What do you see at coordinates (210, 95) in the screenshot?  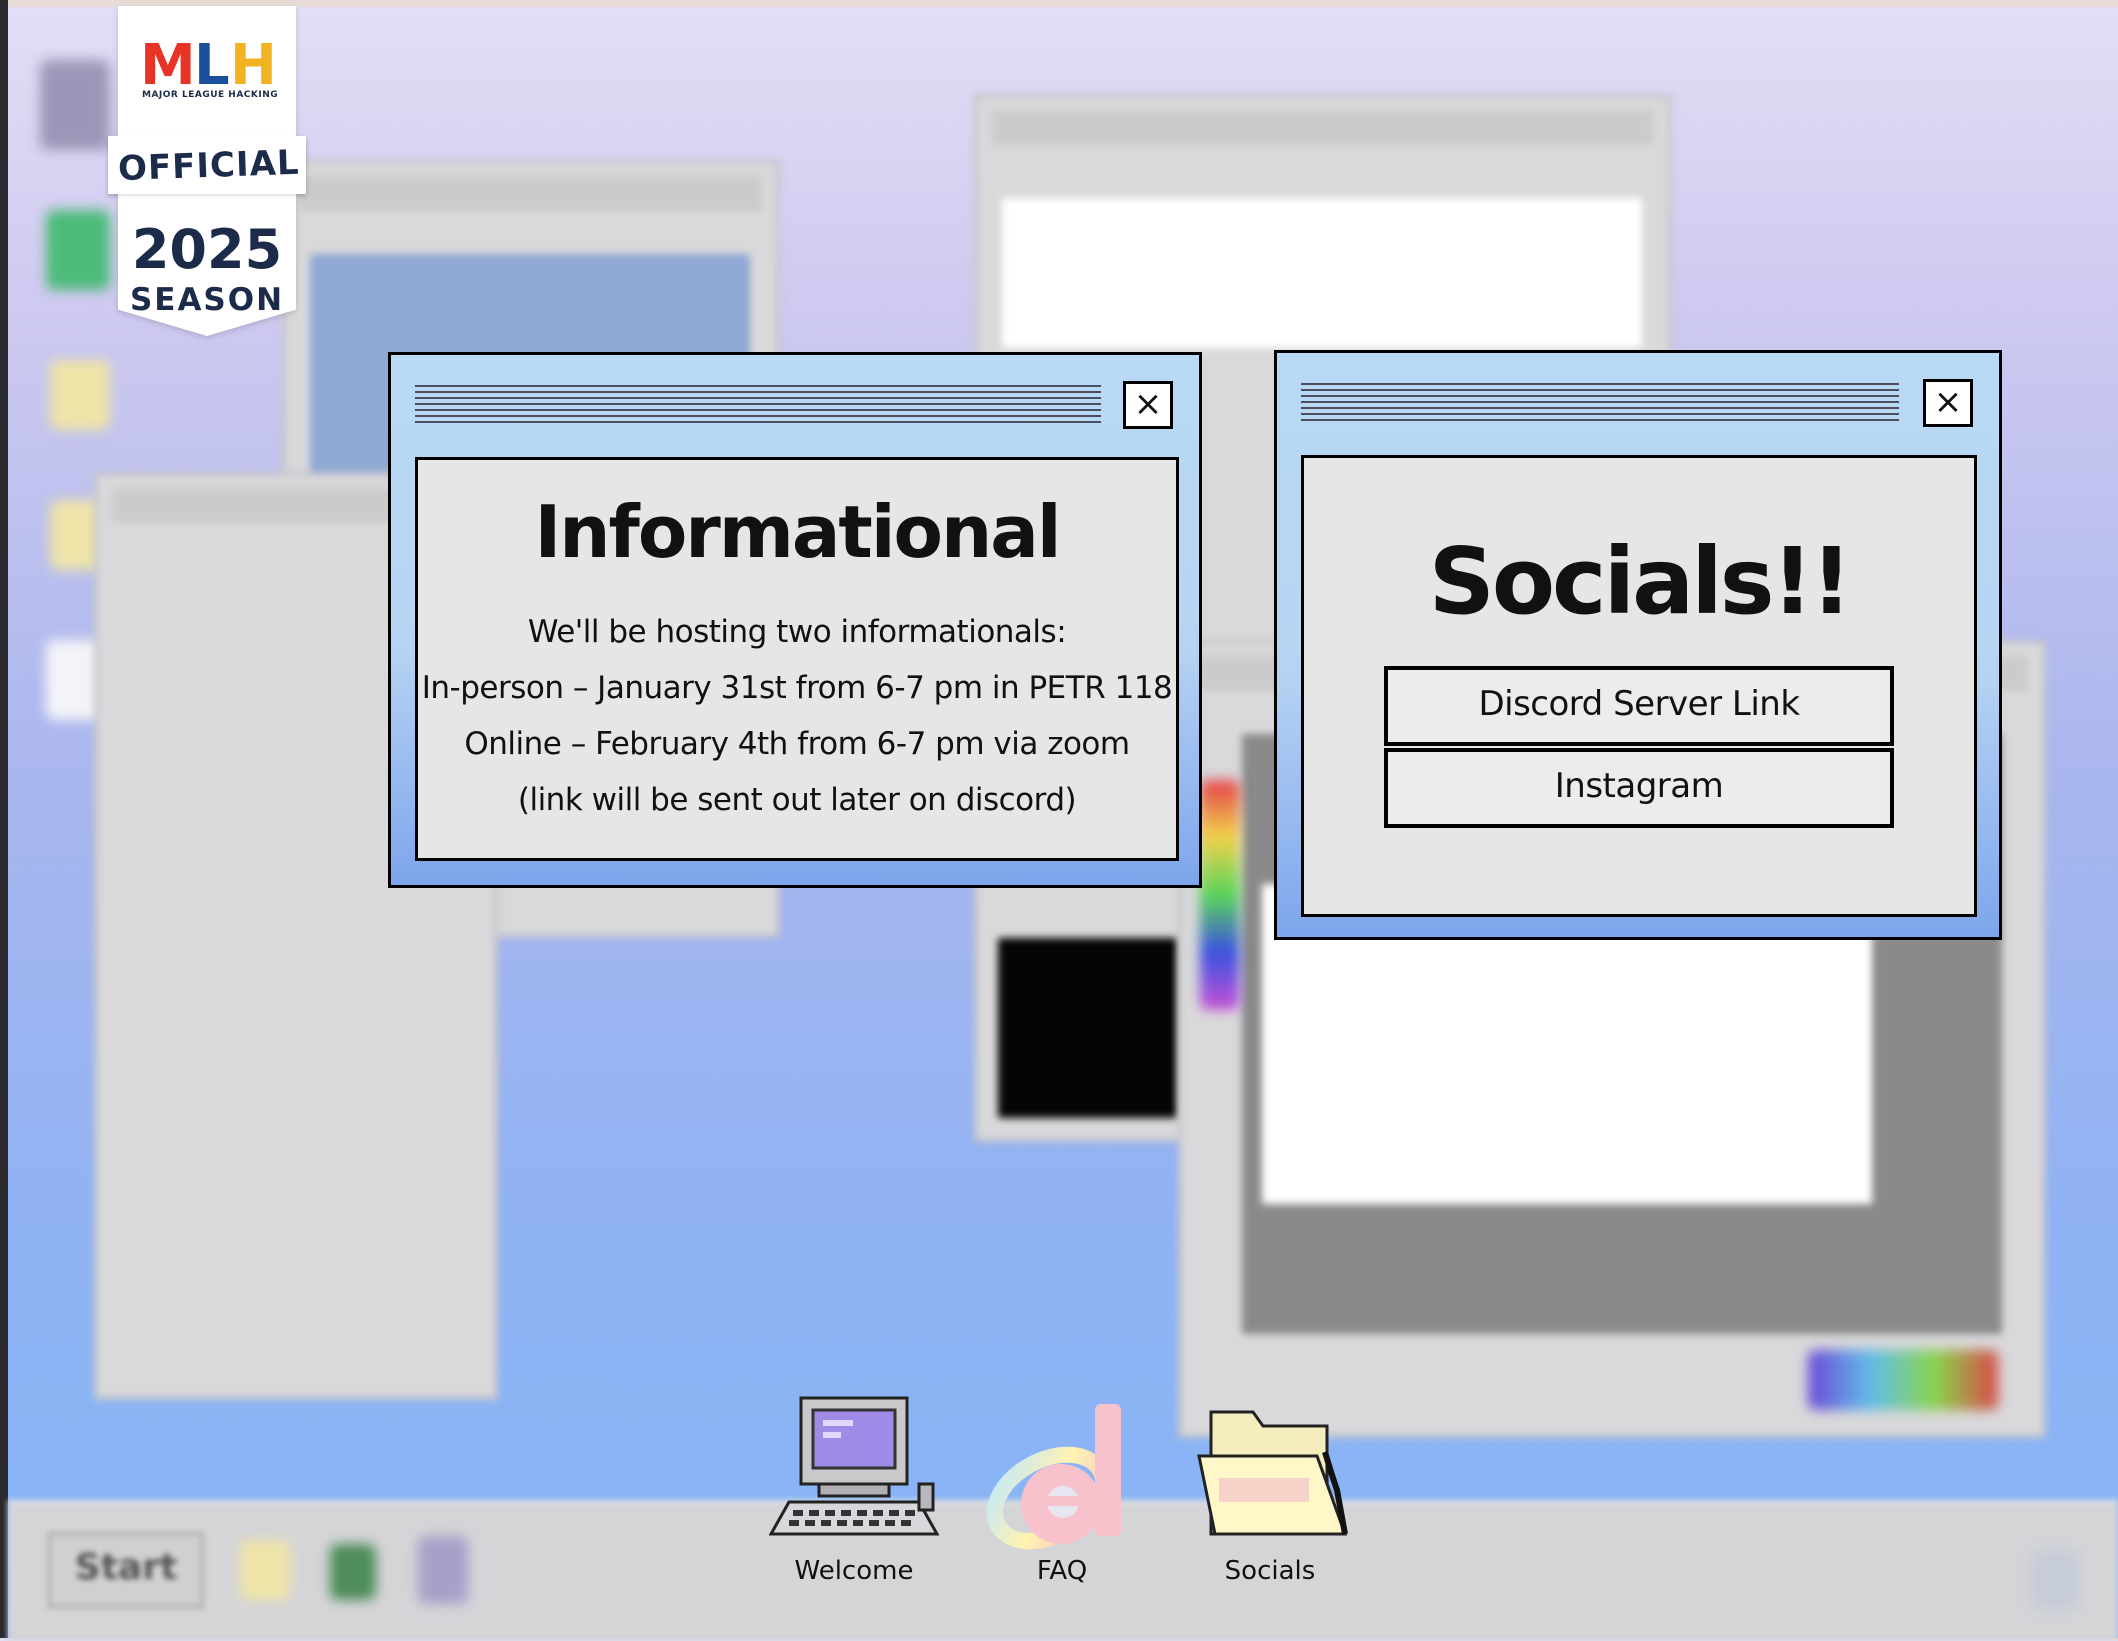 I see `mlh-subtitle: MAJOR LEAGUE HACKING` at bounding box center [210, 95].